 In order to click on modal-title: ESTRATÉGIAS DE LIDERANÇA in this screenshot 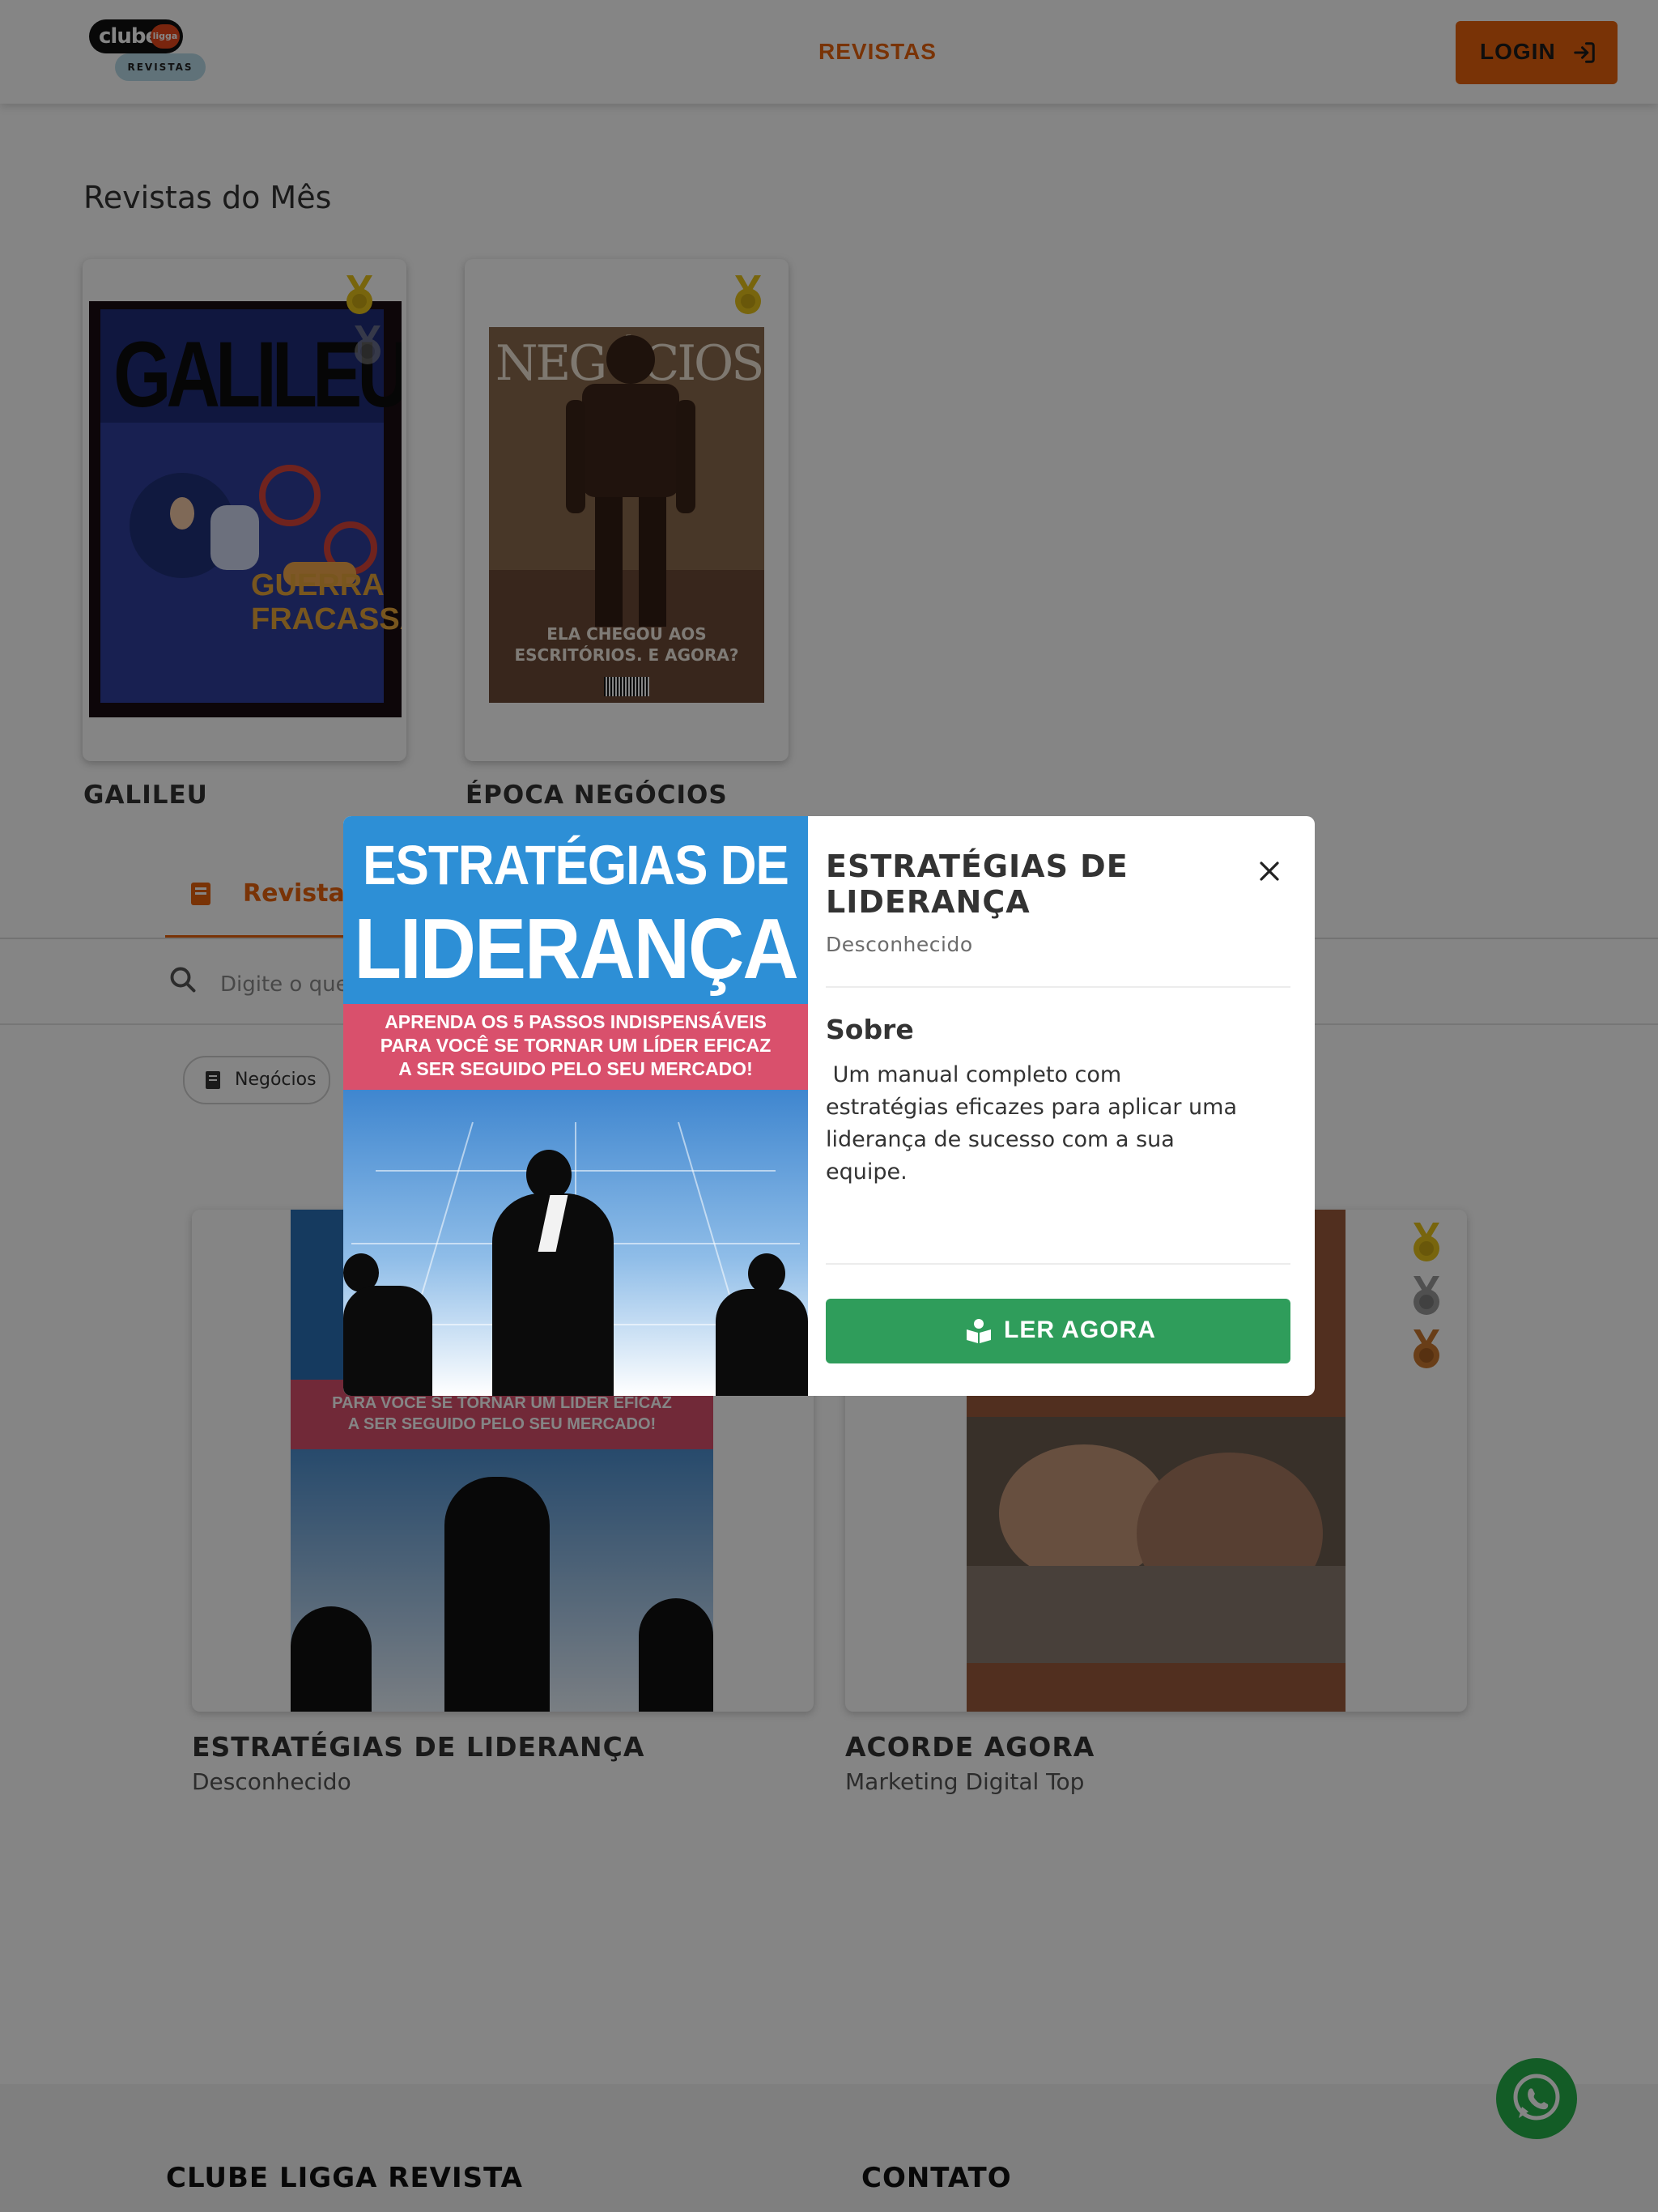, I will do `click(977, 885)`.